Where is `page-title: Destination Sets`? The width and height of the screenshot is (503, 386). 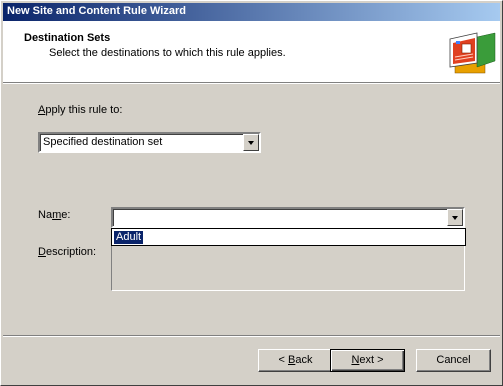 page-title: Destination Sets is located at coordinates (67, 38).